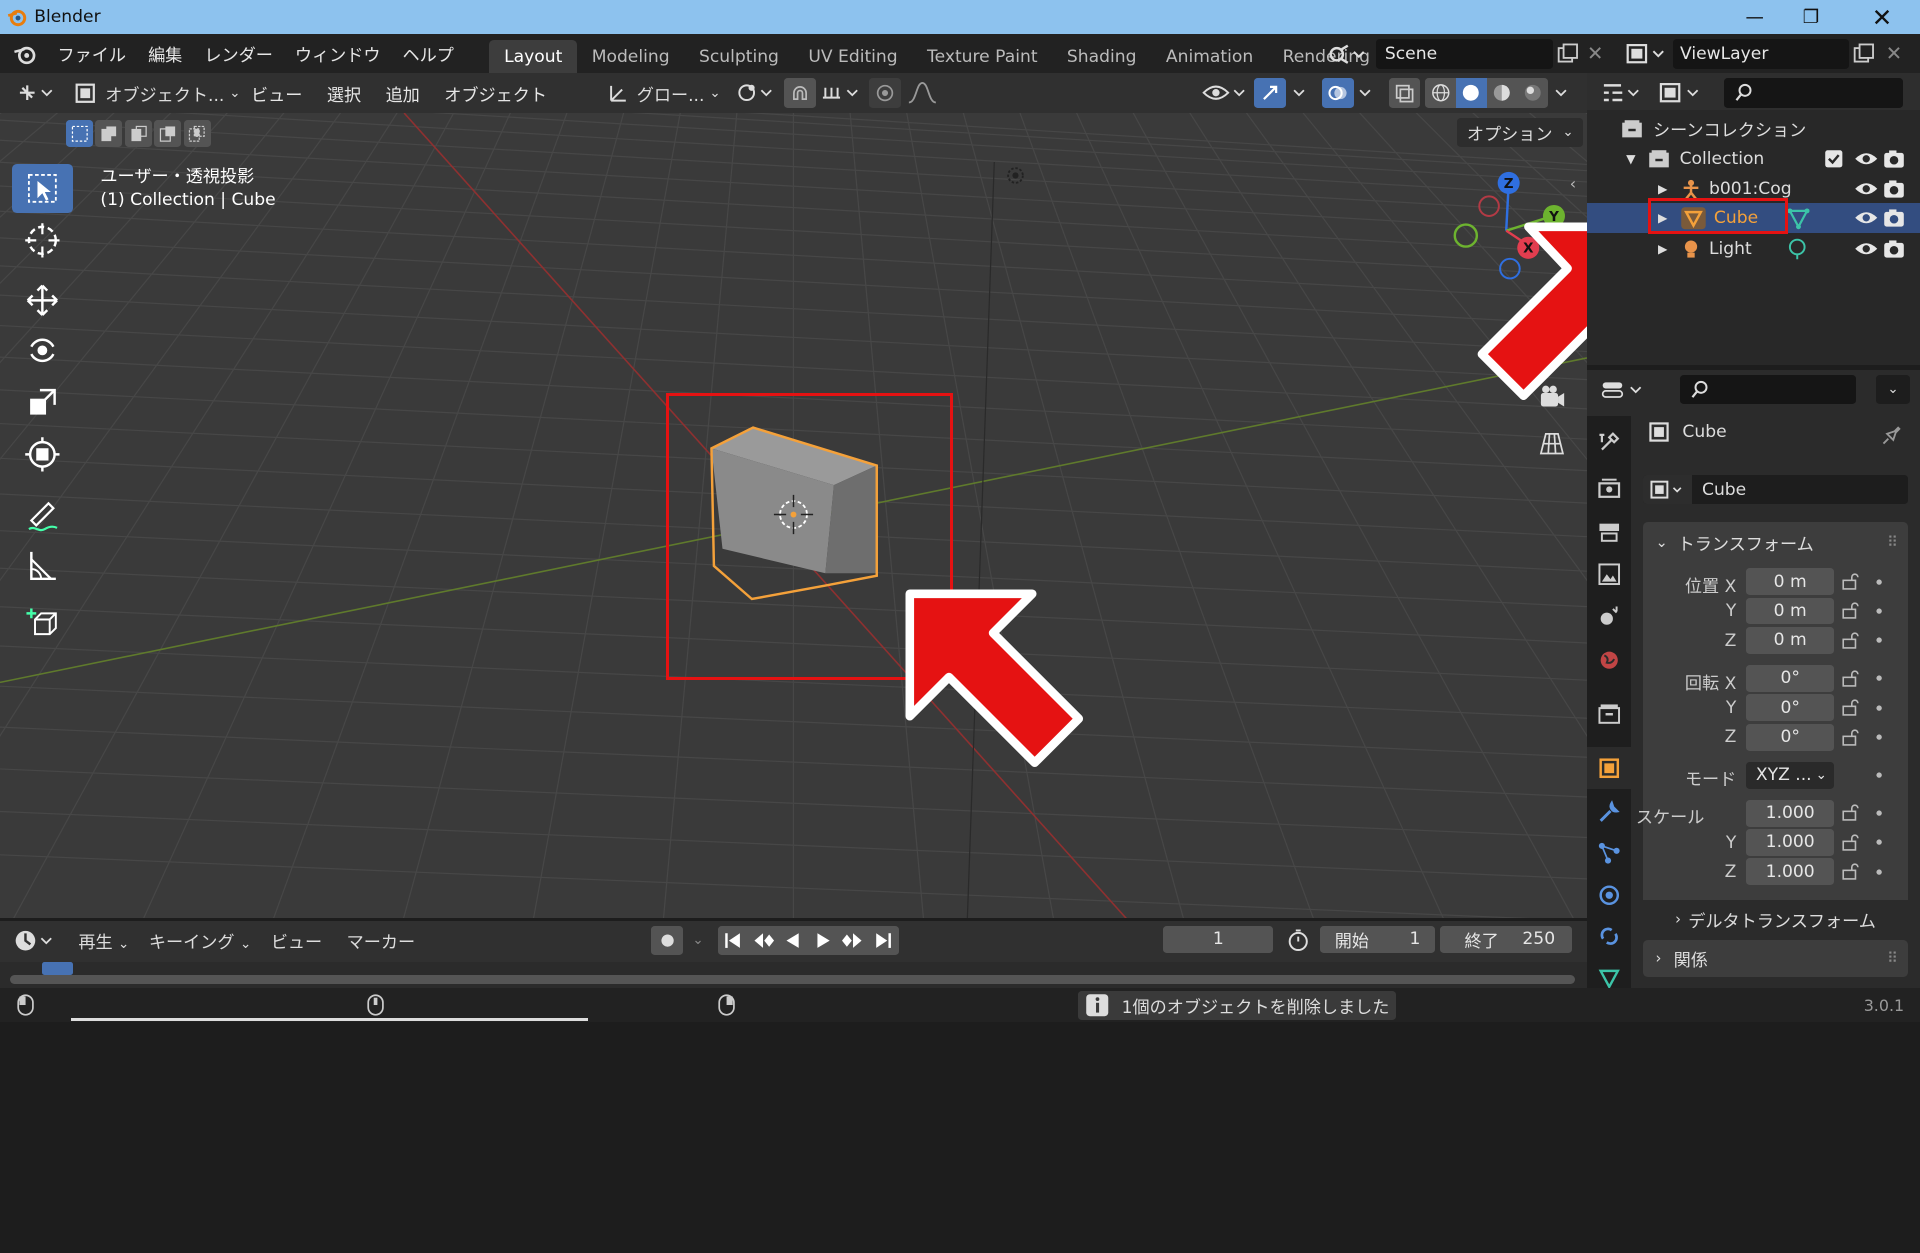 The image size is (1920, 1253). Describe the element at coordinates (109, 133) in the screenshot. I see `select-extend-icon` at that location.